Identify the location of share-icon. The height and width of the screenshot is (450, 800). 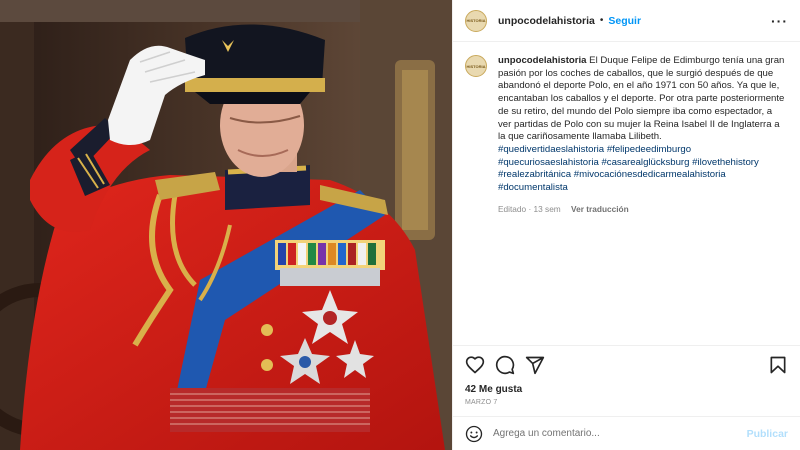
(535, 365).